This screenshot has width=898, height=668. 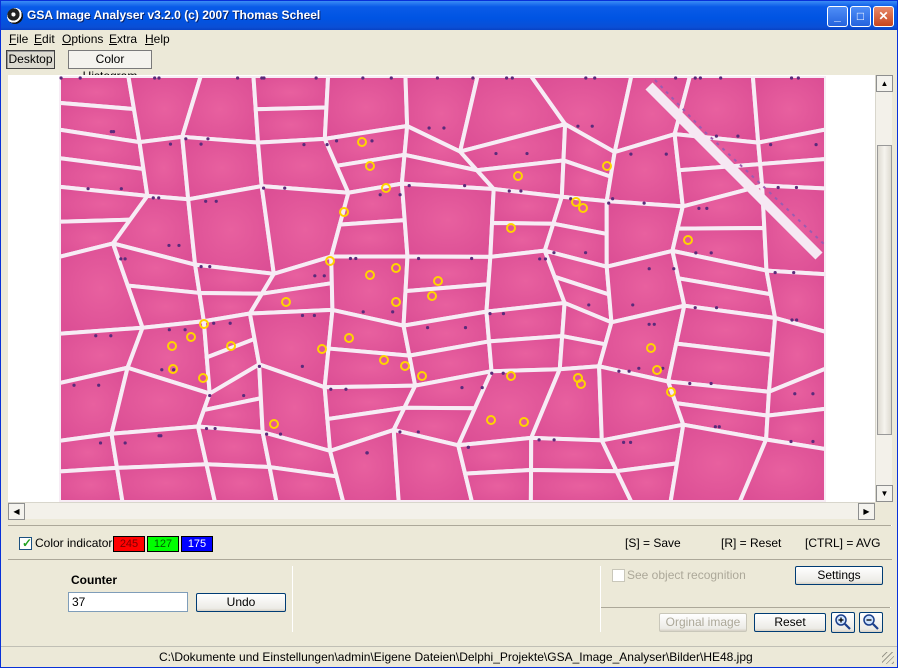 I want to click on reset-button: Reset, so click(x=790, y=622).